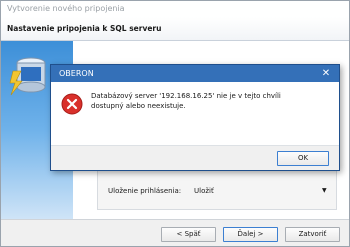  I want to click on save-login-label: Uloženie prihlásenia:, so click(145, 191).